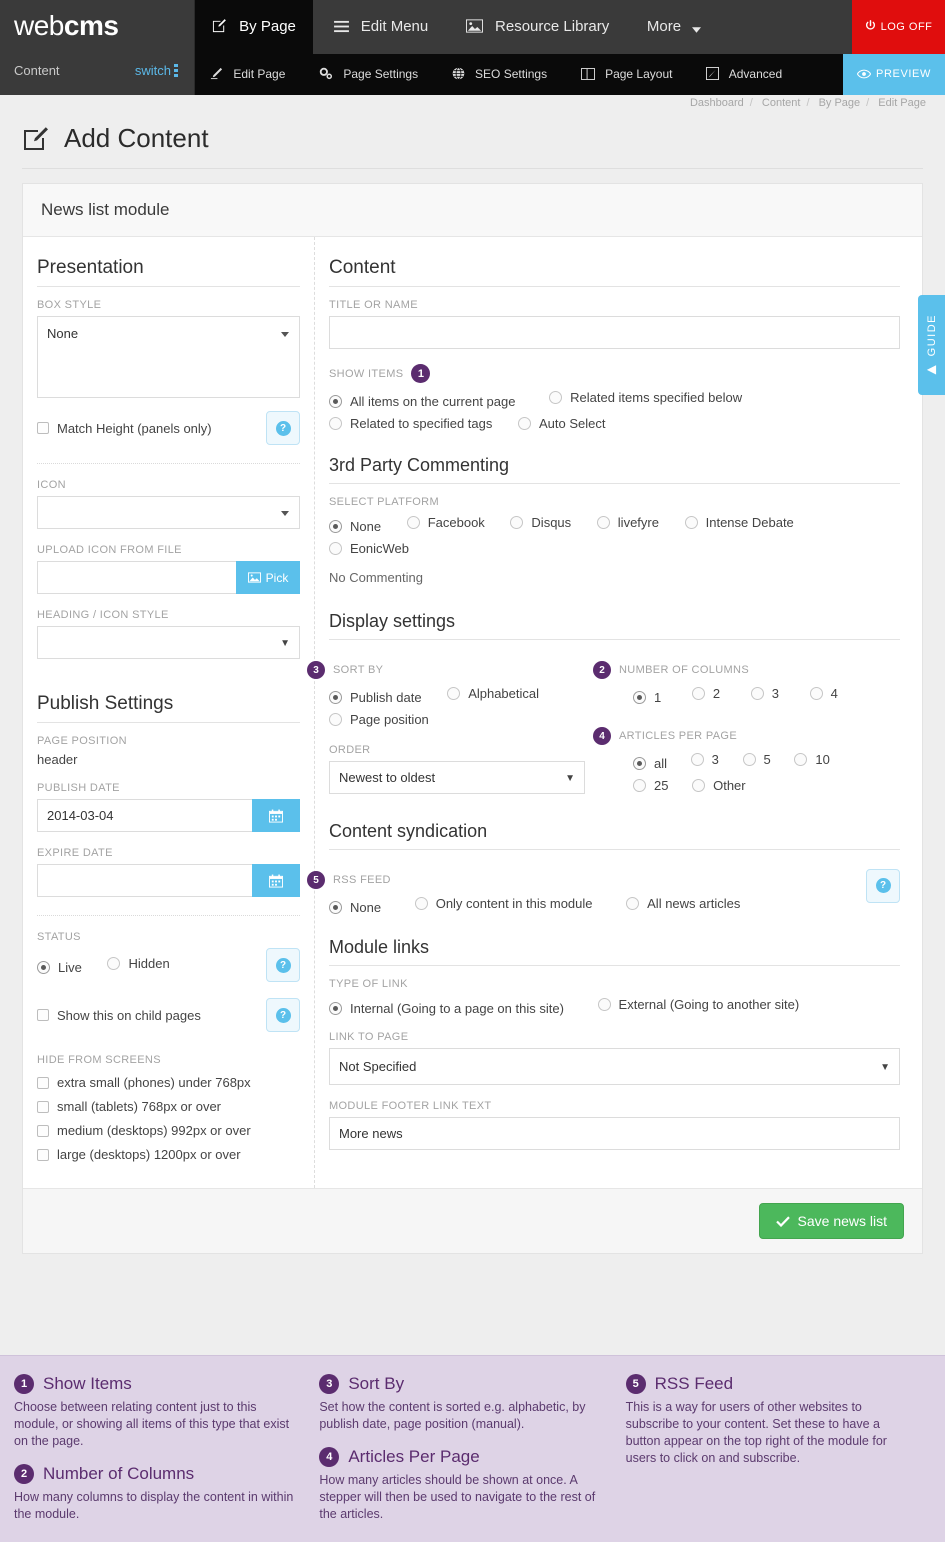 This screenshot has height=1542, width=945. Describe the element at coordinates (627, 74) in the screenshot. I see `subnav-item-page-layout: Page Layout` at that location.